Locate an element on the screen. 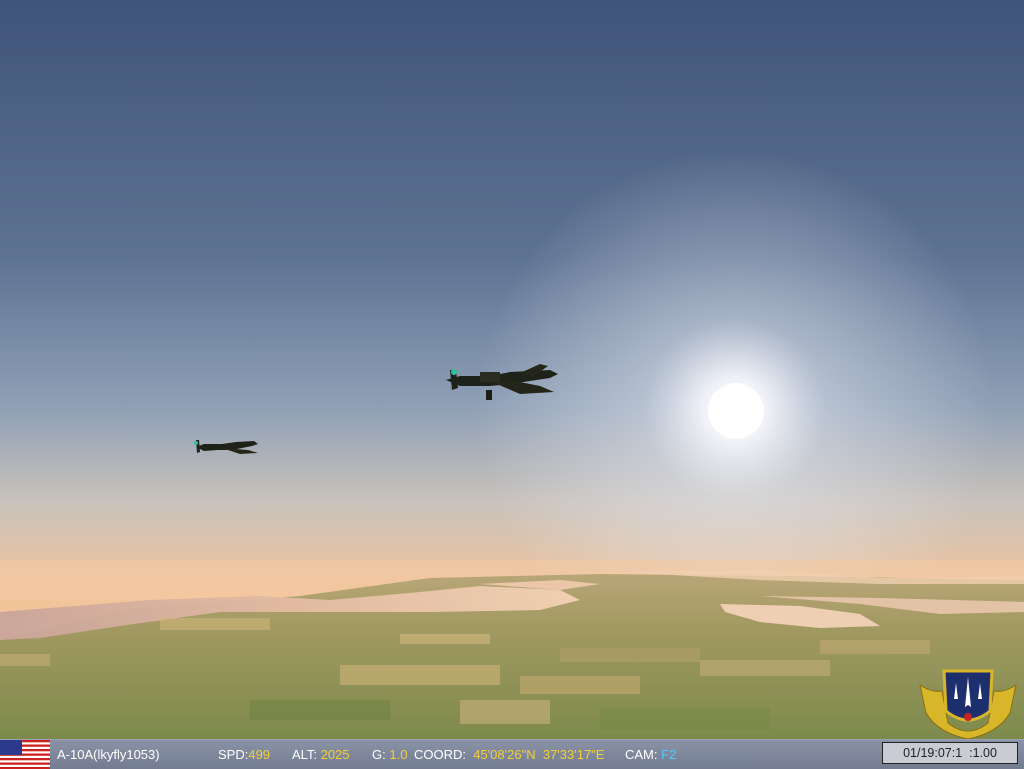 This screenshot has width=1024, height=769. speed-value: 499 is located at coordinates (259, 754).